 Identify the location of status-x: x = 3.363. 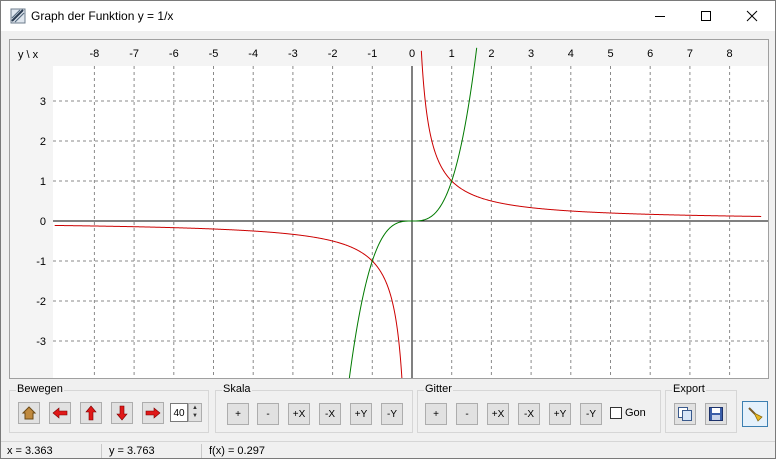
(30, 451).